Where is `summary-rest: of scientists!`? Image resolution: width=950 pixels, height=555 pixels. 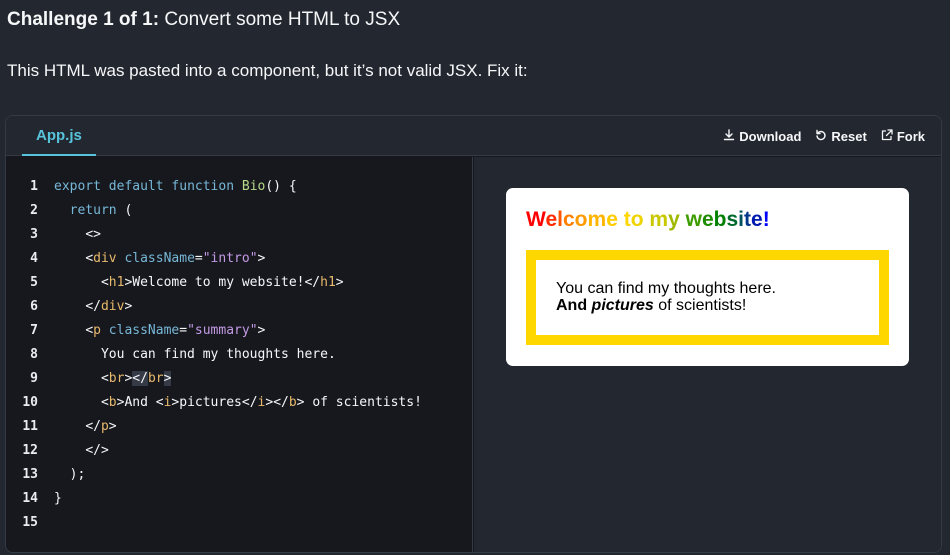 summary-rest: of scientists! is located at coordinates (700, 305).